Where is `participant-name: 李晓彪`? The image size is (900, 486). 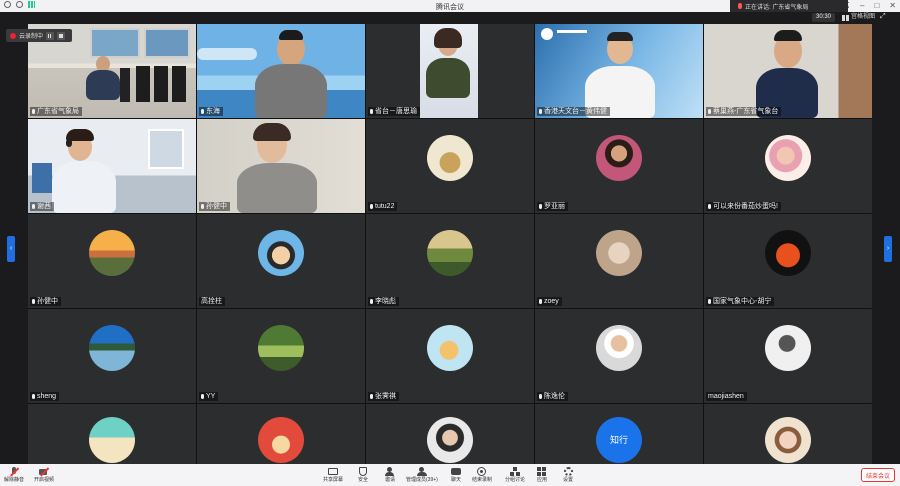 participant-name: 李晓彪 is located at coordinates (385, 301).